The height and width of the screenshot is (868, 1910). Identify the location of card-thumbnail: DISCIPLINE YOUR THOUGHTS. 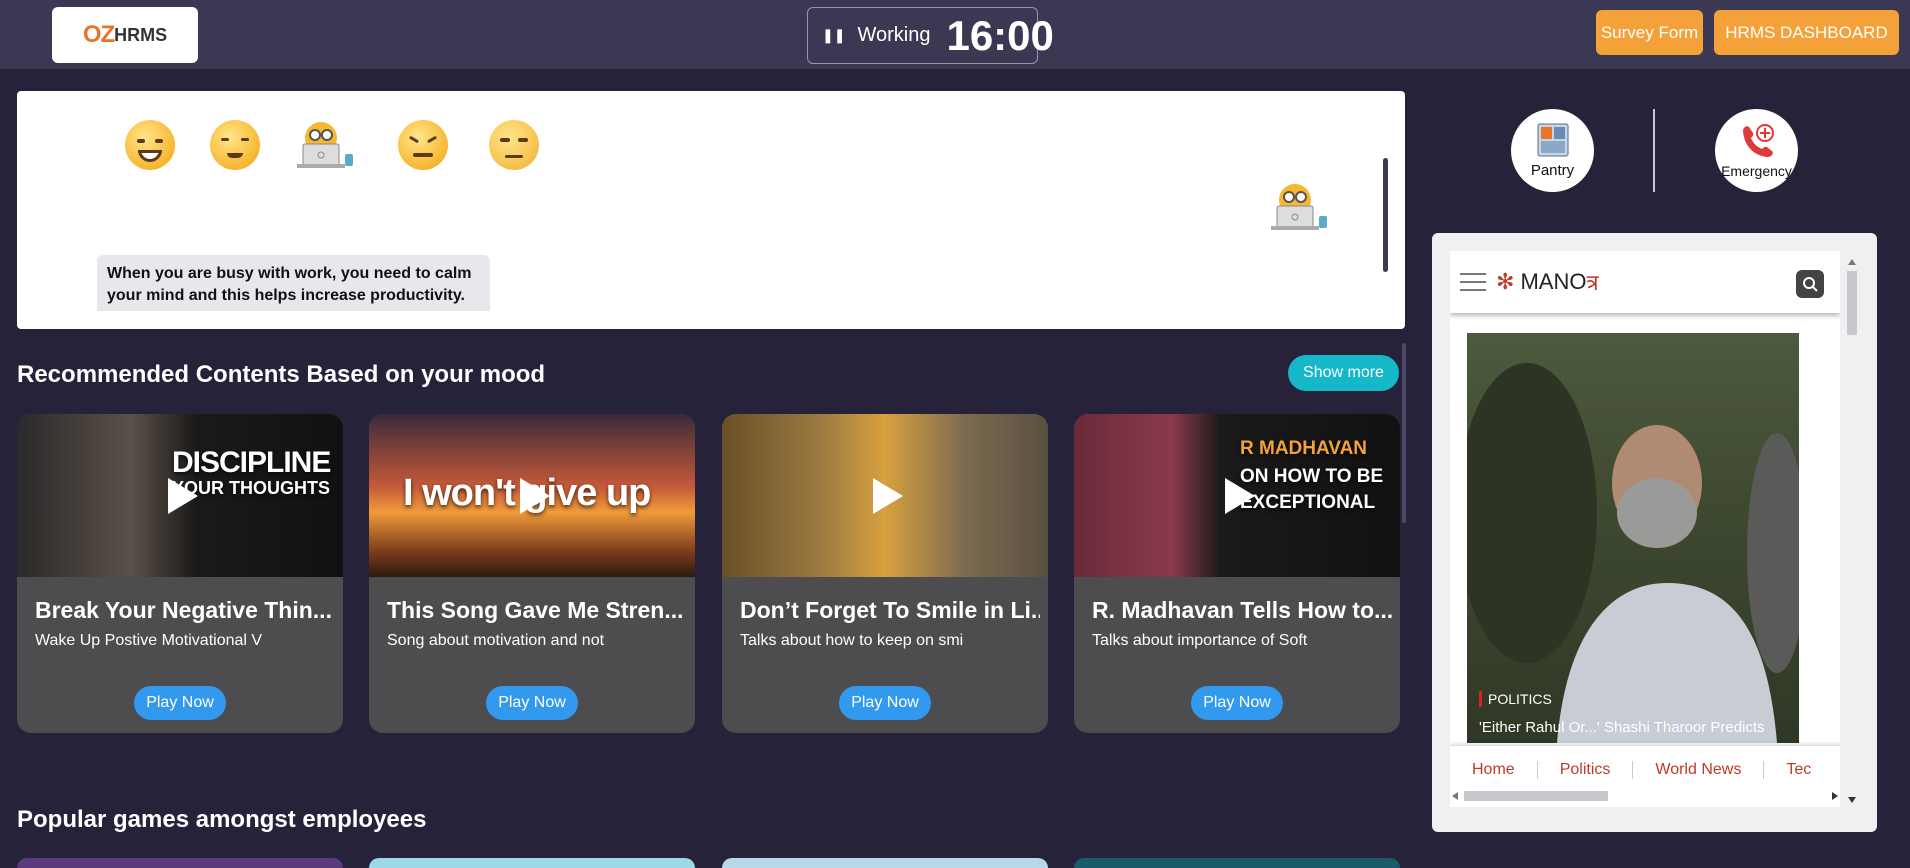
(180, 495).